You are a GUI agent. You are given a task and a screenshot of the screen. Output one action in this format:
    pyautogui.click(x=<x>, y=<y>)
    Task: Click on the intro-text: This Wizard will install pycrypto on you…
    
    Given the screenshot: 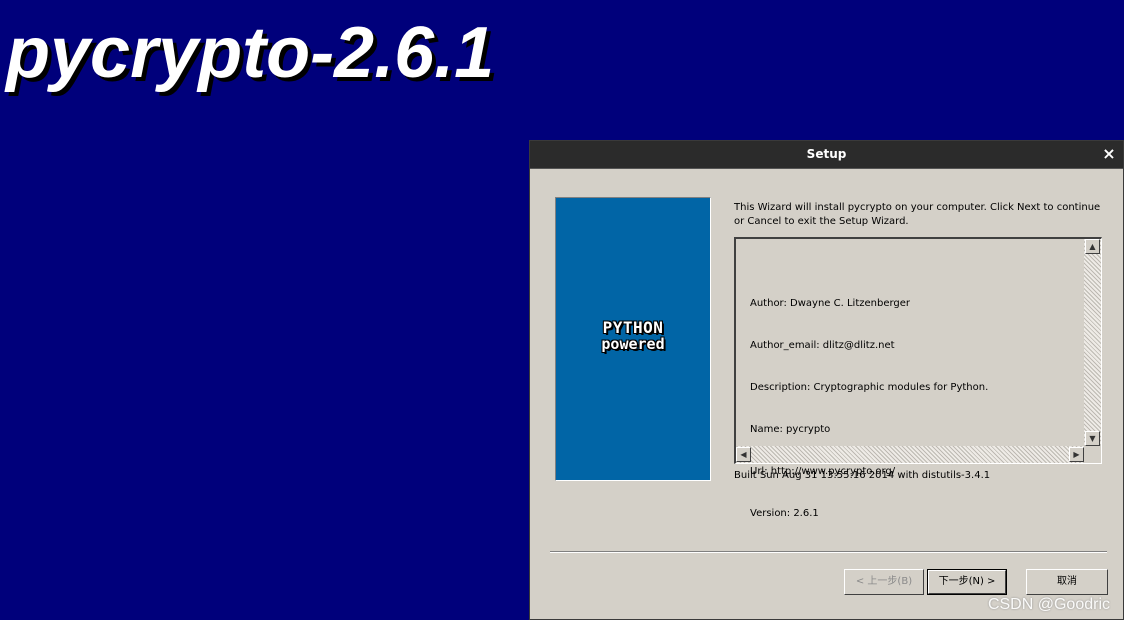 What is the action you would take?
    pyautogui.click(x=917, y=214)
    